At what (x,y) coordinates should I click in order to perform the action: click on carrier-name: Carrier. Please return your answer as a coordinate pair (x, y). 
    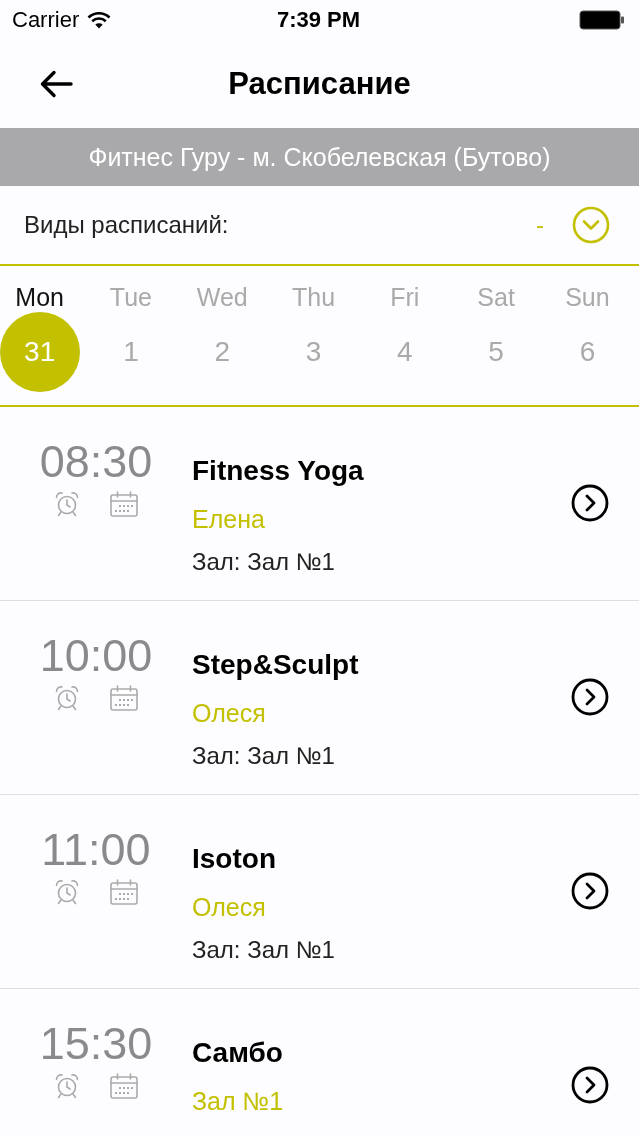
    Looking at the image, I should click on (46, 20).